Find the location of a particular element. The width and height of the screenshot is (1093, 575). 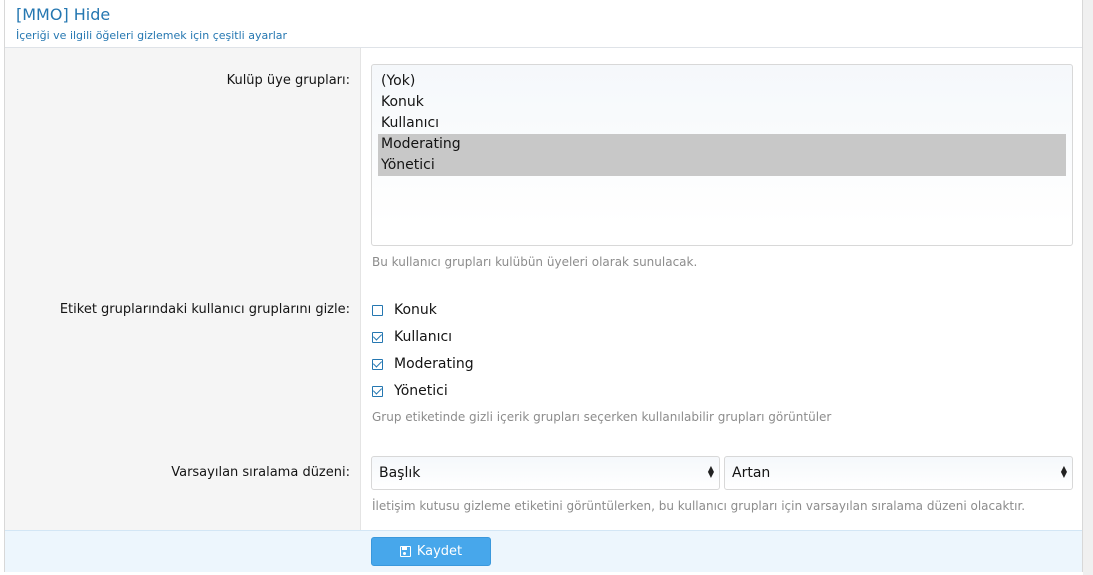

club-groups-label: Kulüp üye grupları: is located at coordinates (288, 80).